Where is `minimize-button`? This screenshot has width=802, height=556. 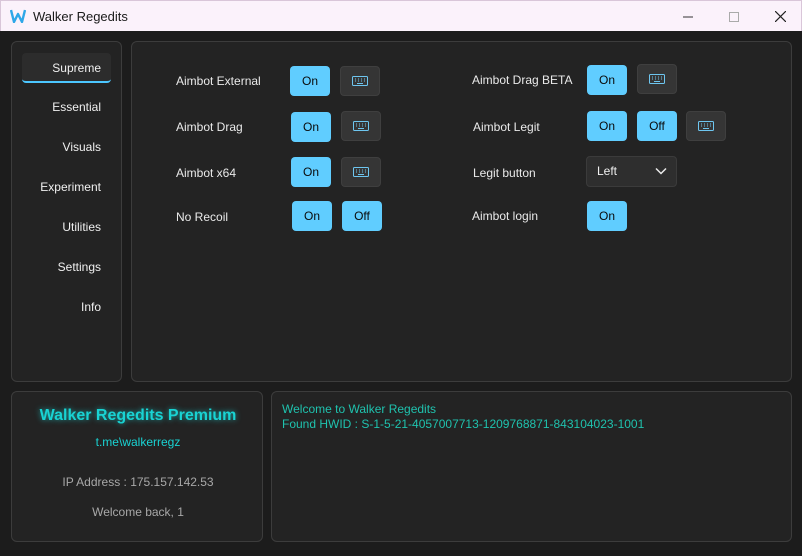
minimize-button is located at coordinates (688, 16).